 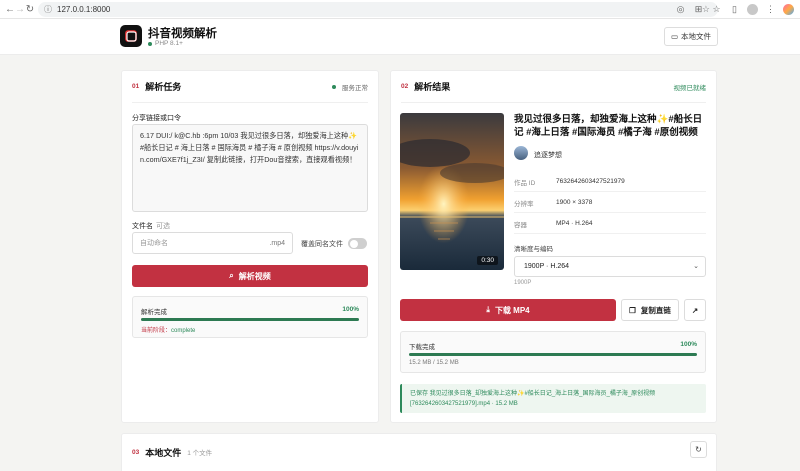 What do you see at coordinates (523, 283) in the screenshot?
I see `quality-subtext: 1900P` at bounding box center [523, 283].